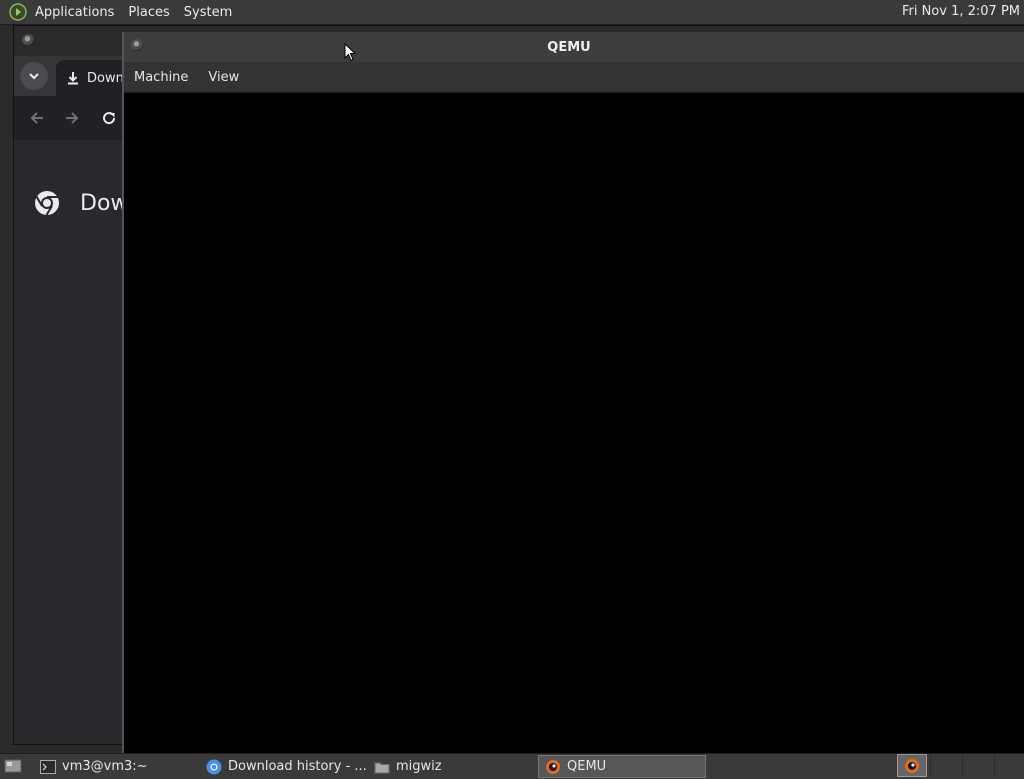 The height and width of the screenshot is (779, 1024). I want to click on window-title: QEMU, so click(569, 47).